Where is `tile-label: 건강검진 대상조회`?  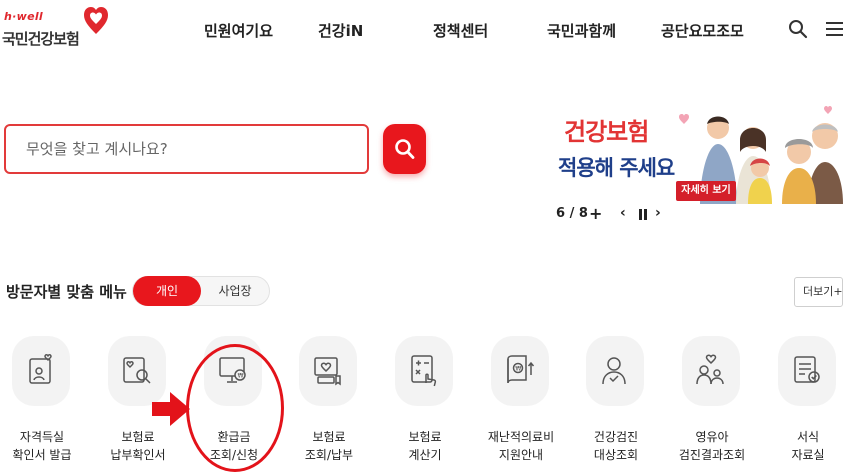 tile-label: 건강검진 대상조회 is located at coordinates (616, 446).